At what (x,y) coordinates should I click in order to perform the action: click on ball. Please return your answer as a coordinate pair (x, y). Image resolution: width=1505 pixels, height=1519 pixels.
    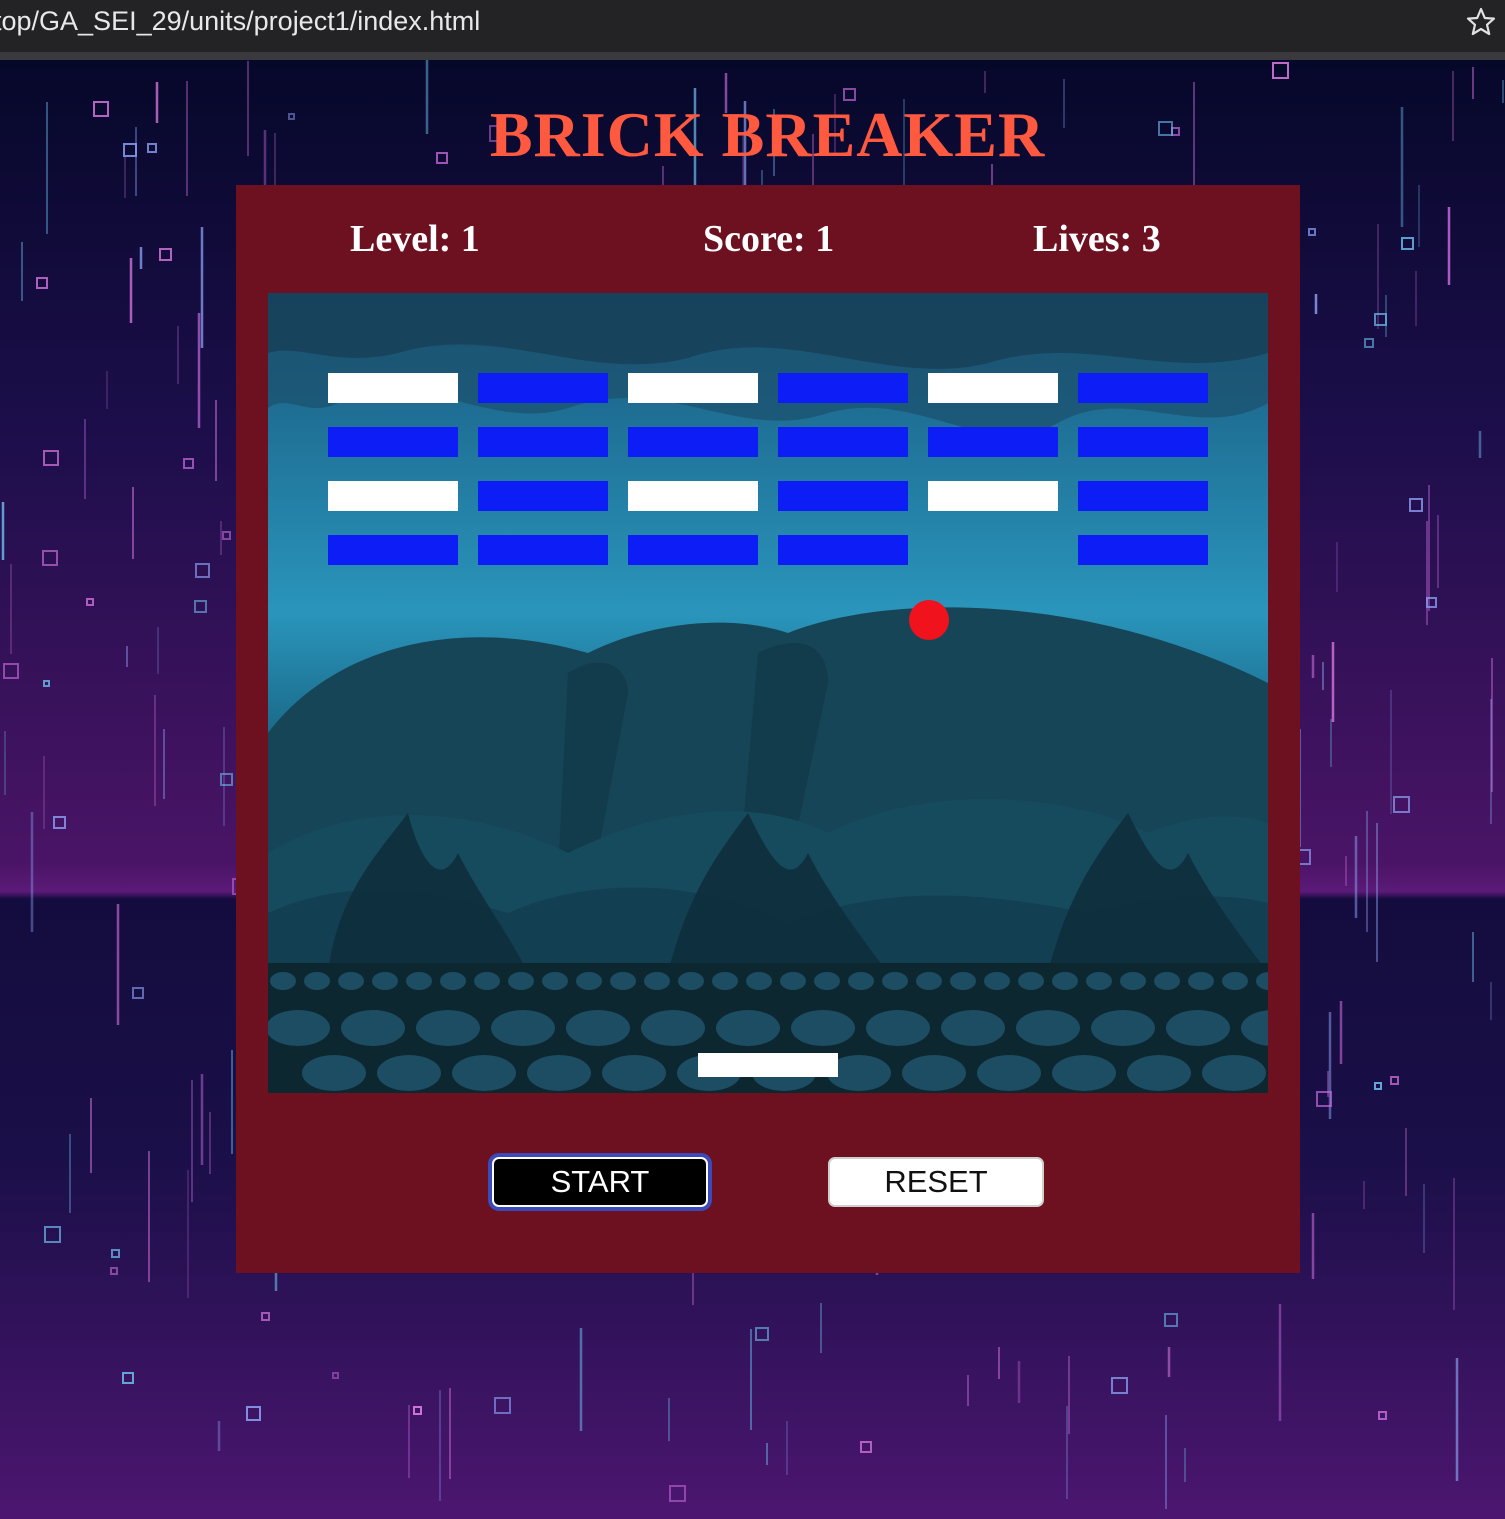
    Looking at the image, I should click on (929, 620).